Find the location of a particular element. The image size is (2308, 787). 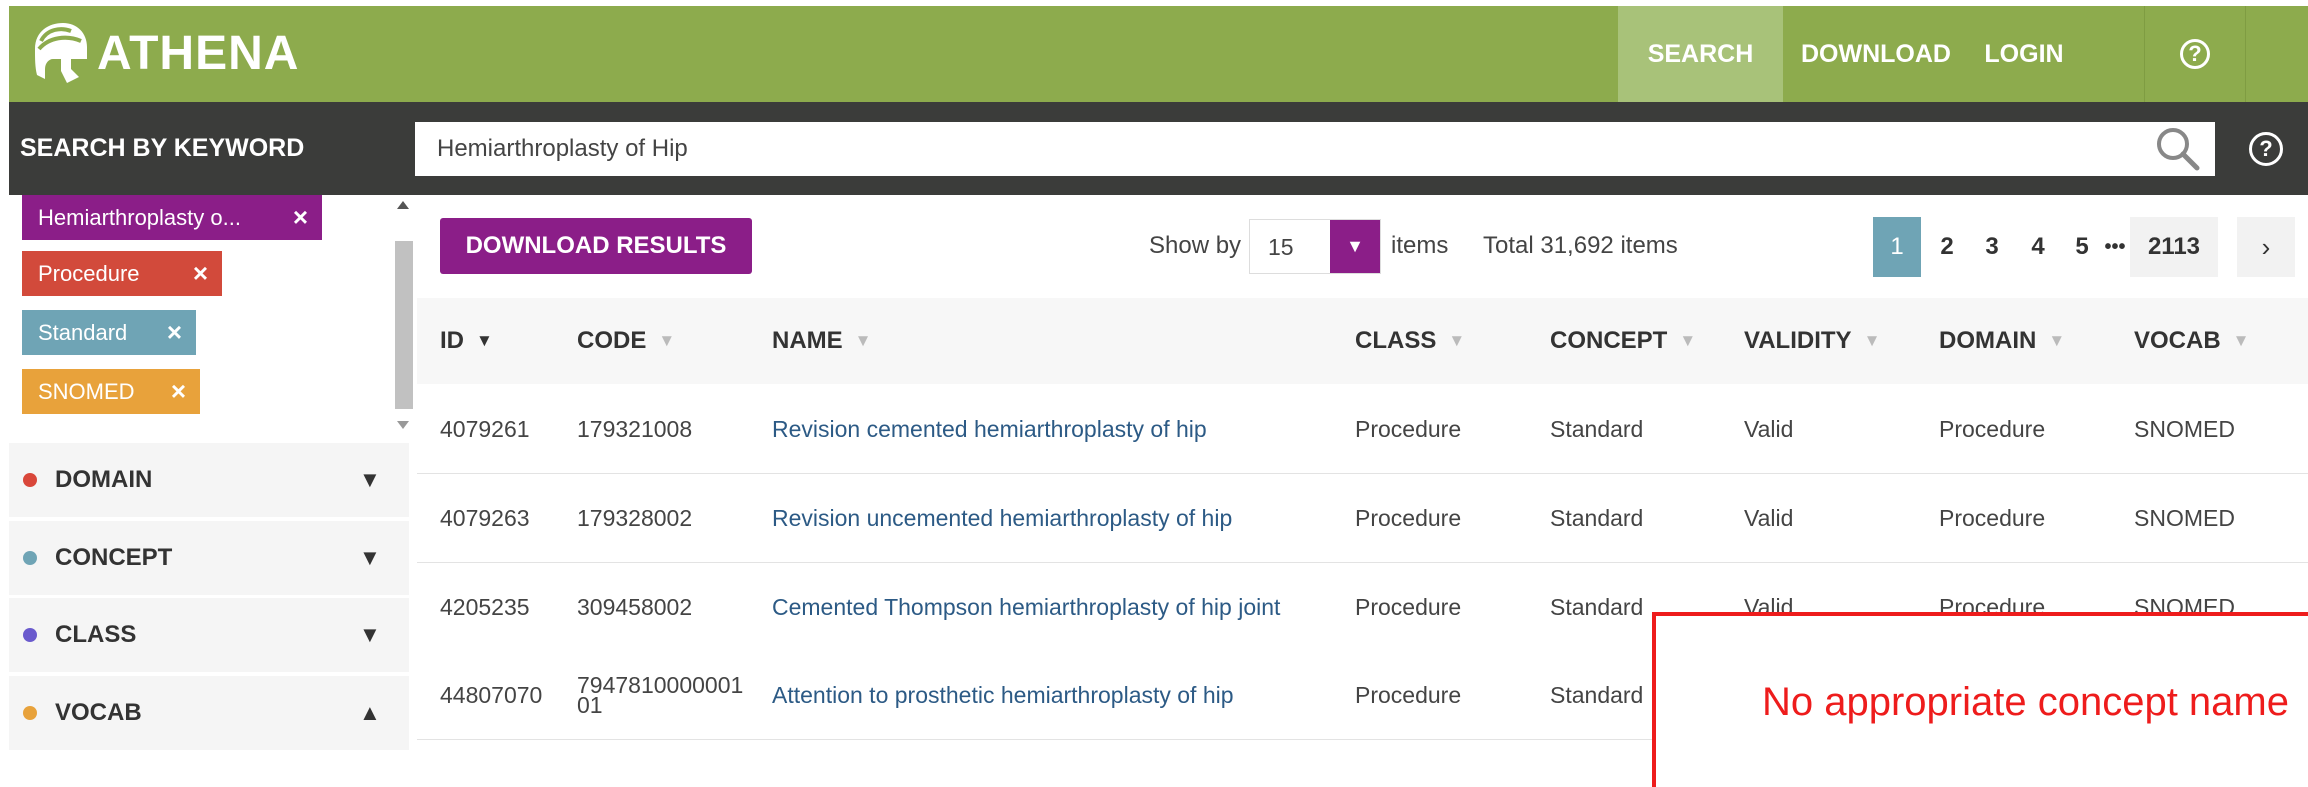

logo-text: ATHENA is located at coordinates (198, 53).